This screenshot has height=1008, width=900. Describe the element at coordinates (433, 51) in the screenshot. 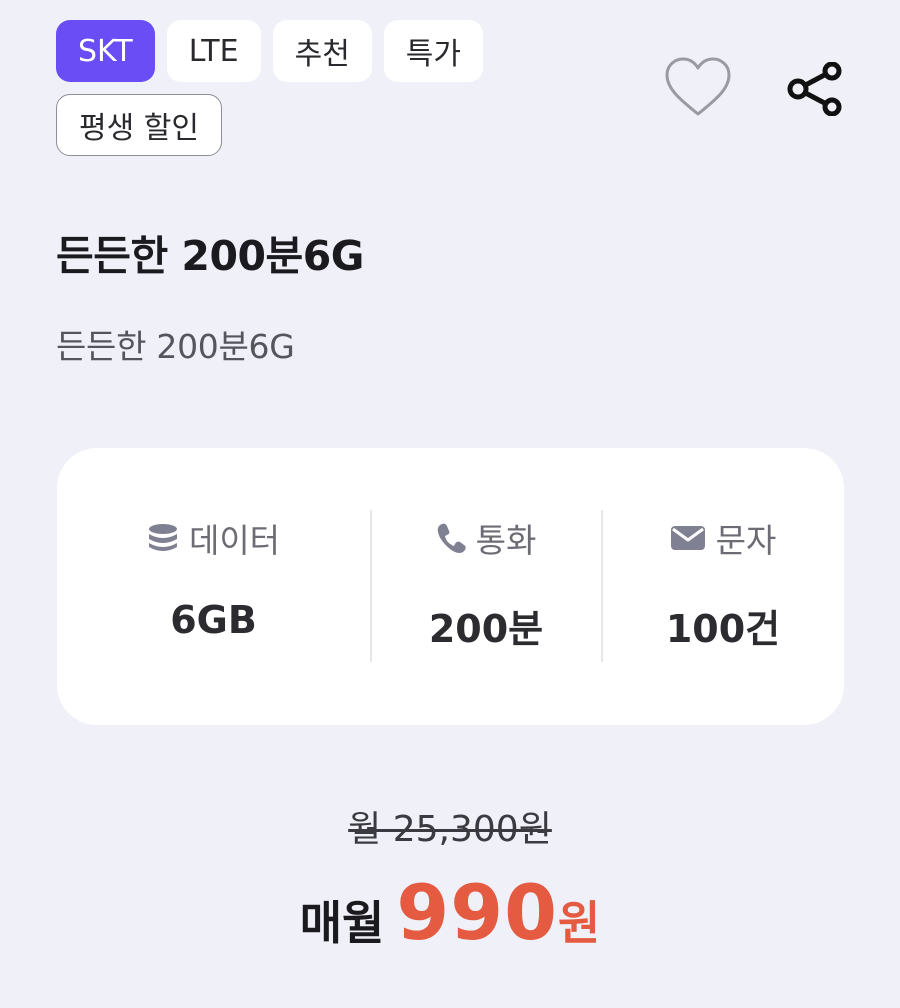

I see `tag-special-price: 특가` at that location.